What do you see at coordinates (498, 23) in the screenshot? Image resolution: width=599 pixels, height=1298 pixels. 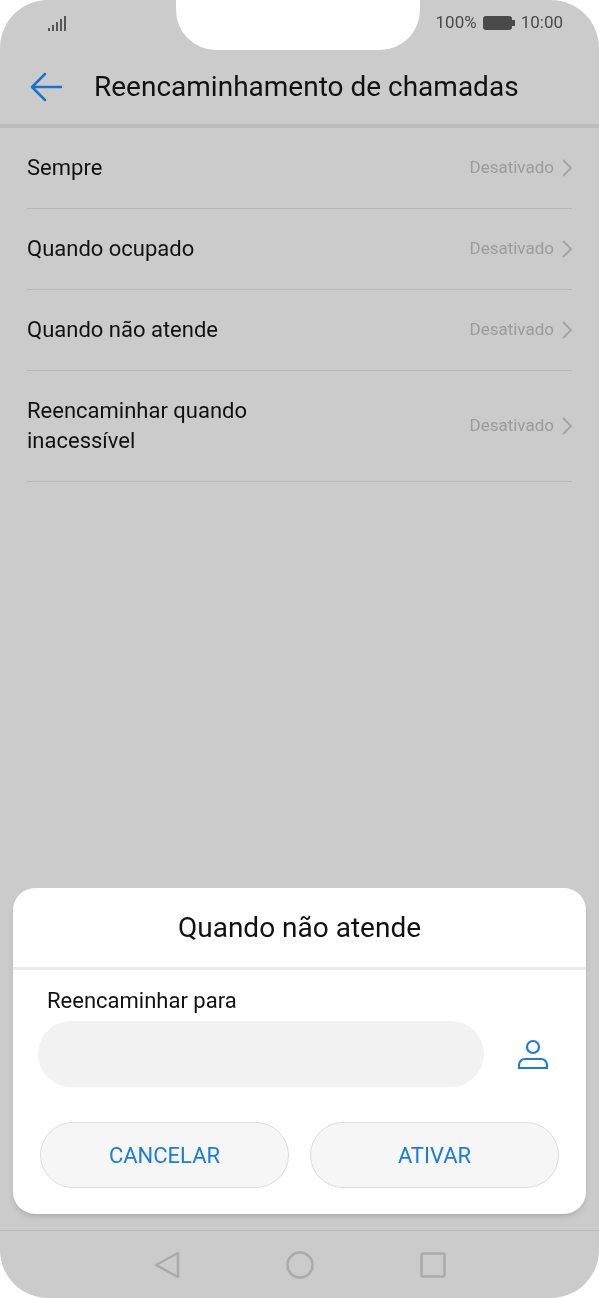 I see `battery-icon` at bounding box center [498, 23].